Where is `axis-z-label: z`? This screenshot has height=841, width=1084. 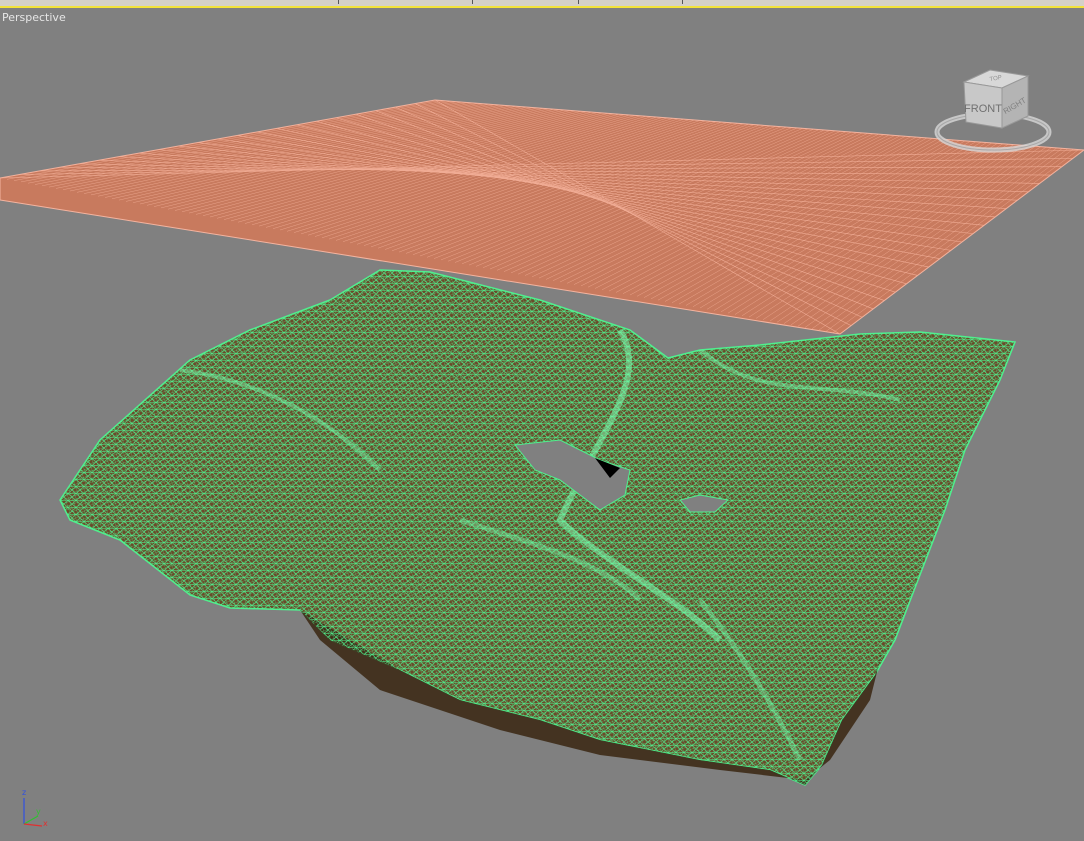
axis-z-label: z is located at coordinates (24, 792).